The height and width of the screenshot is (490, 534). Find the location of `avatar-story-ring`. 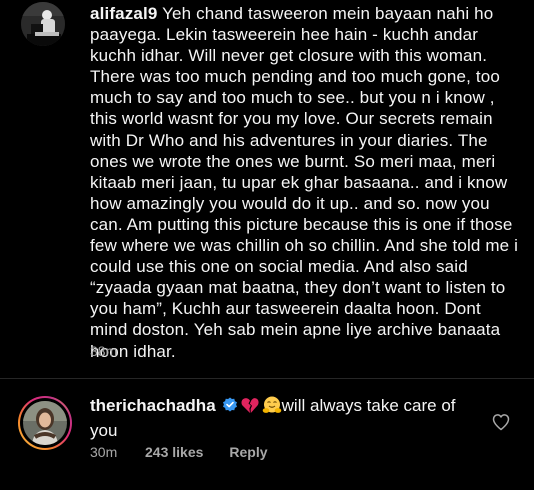

avatar-story-ring is located at coordinates (45, 423).